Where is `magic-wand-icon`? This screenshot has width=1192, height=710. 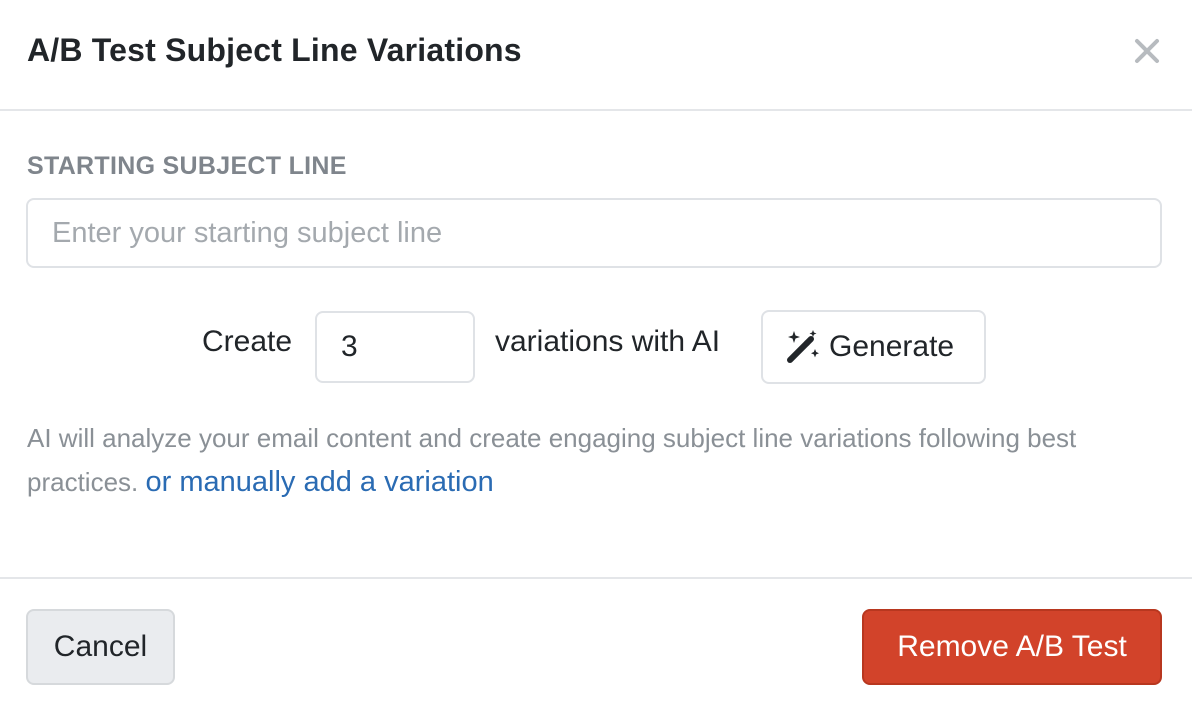
magic-wand-icon is located at coordinates (803, 347).